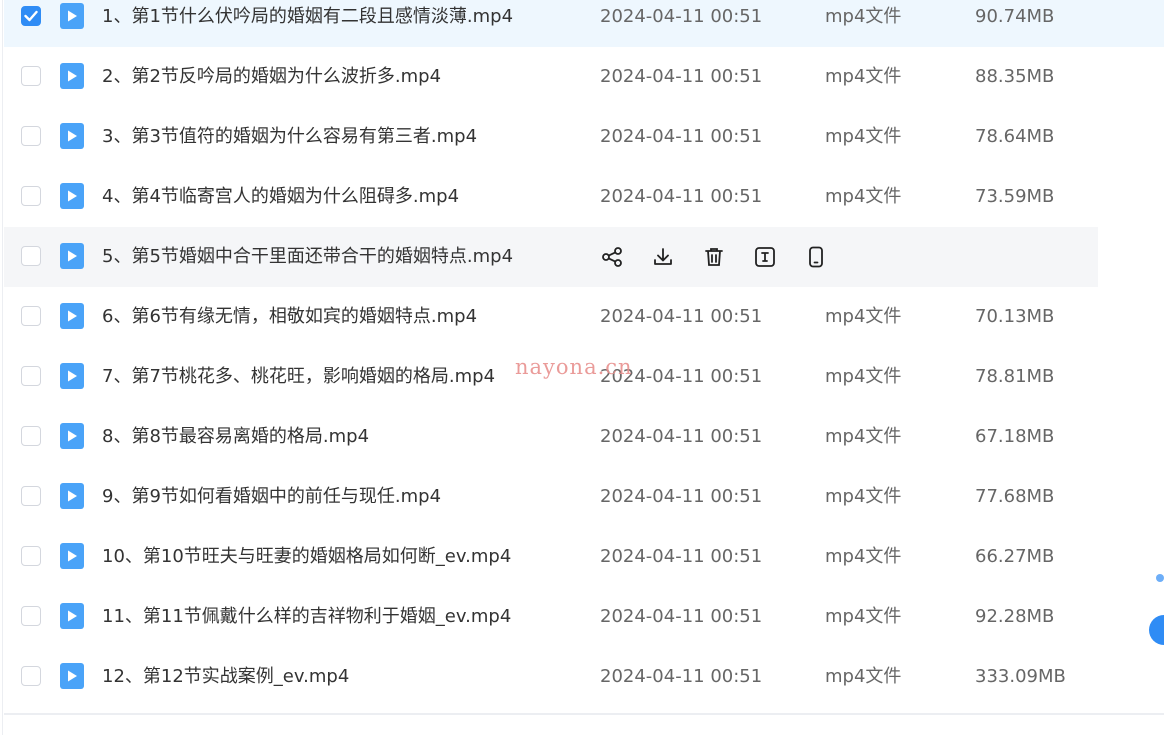 The width and height of the screenshot is (1164, 735). Describe the element at coordinates (271, 77) in the screenshot. I see `file-name: 2、第2节反吟局的婚姻为什么波折多.mp4` at that location.